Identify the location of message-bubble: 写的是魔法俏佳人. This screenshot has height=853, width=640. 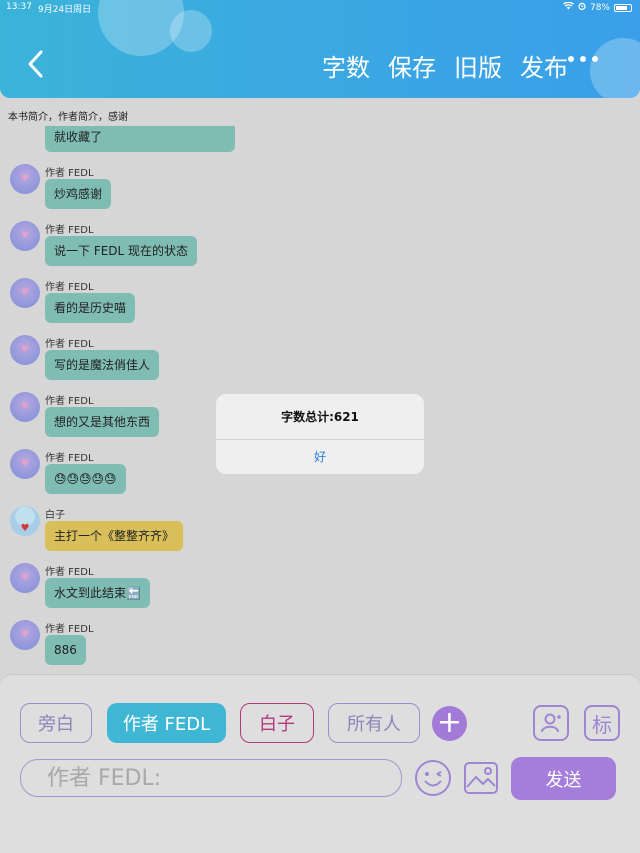
(102, 365).